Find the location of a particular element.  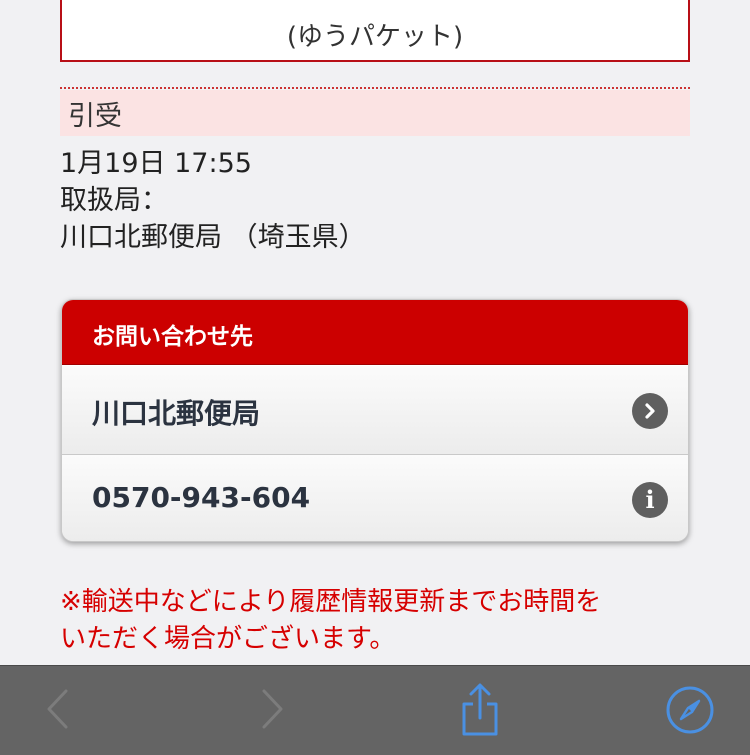

safari-compass-button is located at coordinates (690, 710).